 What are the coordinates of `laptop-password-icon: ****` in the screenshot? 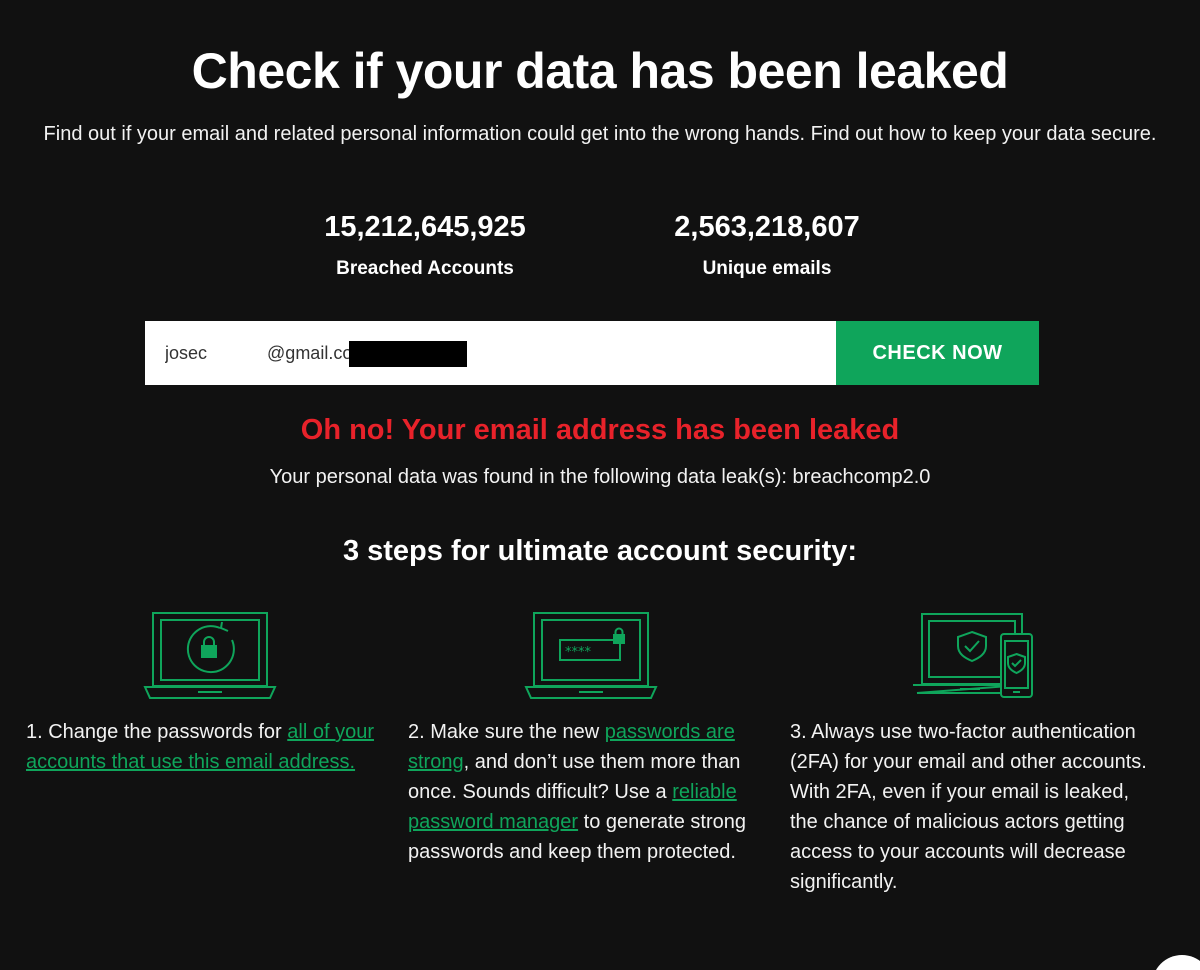 It's located at (591, 658).